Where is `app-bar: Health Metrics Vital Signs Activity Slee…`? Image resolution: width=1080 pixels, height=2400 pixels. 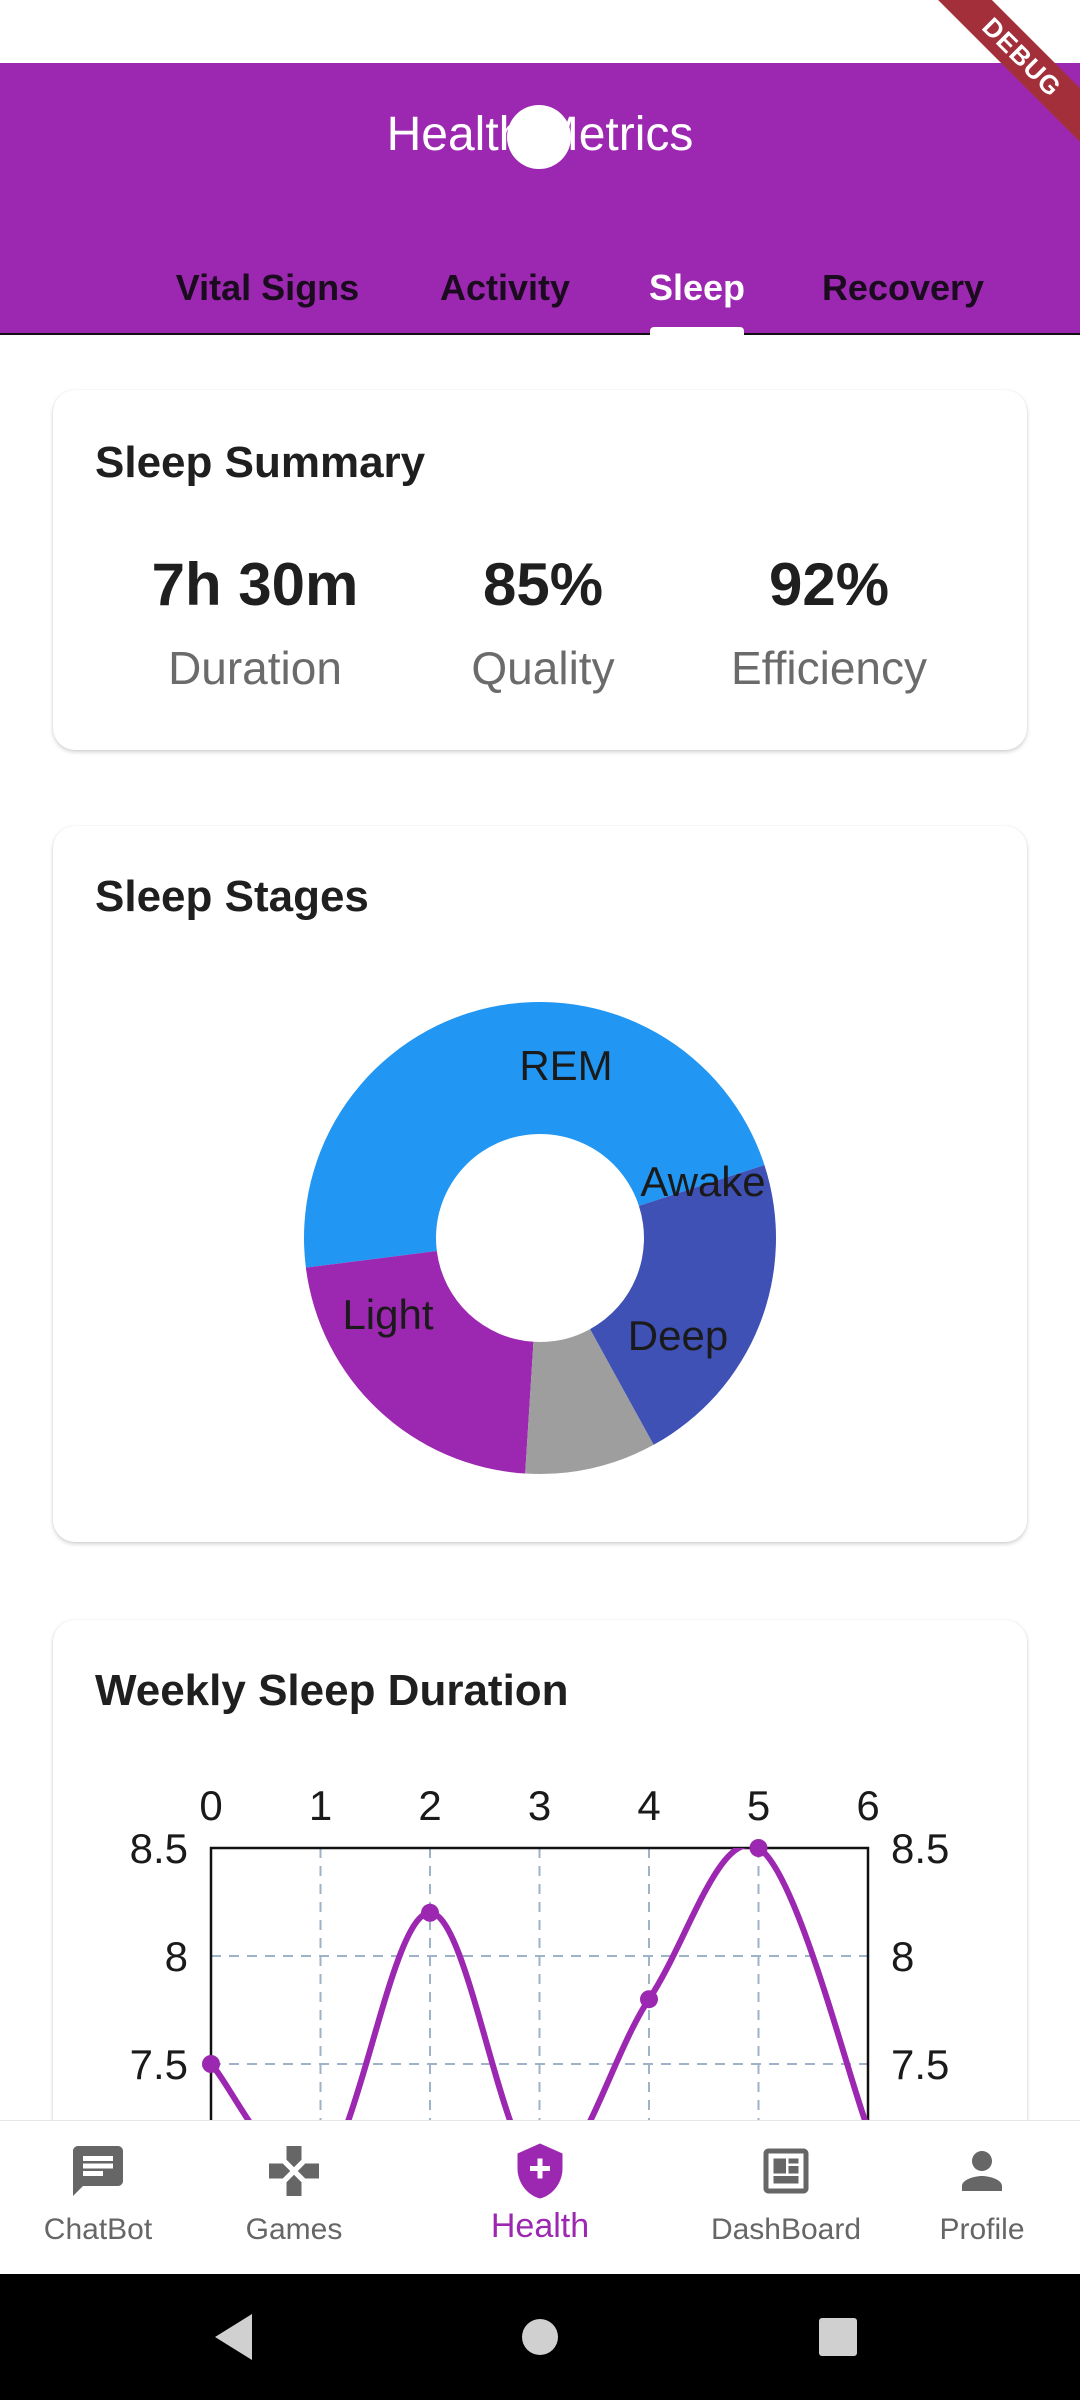
app-bar: Health Metrics Vital Signs Activity Slee… is located at coordinates (540, 199).